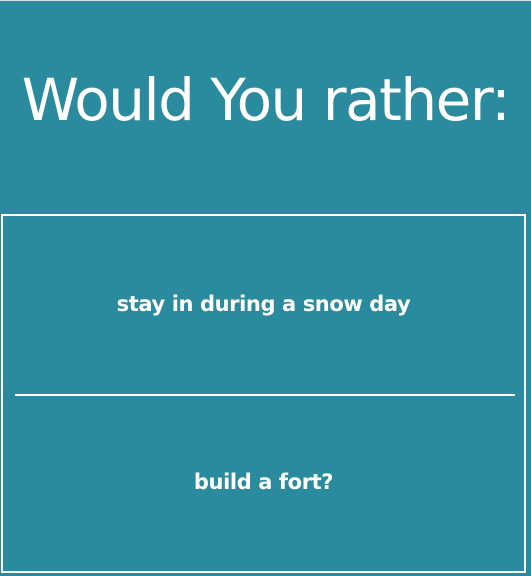 This screenshot has height=576, width=531. What do you see at coordinates (263, 304) in the screenshot?
I see `option-stay-in: stay in during a snow day` at bounding box center [263, 304].